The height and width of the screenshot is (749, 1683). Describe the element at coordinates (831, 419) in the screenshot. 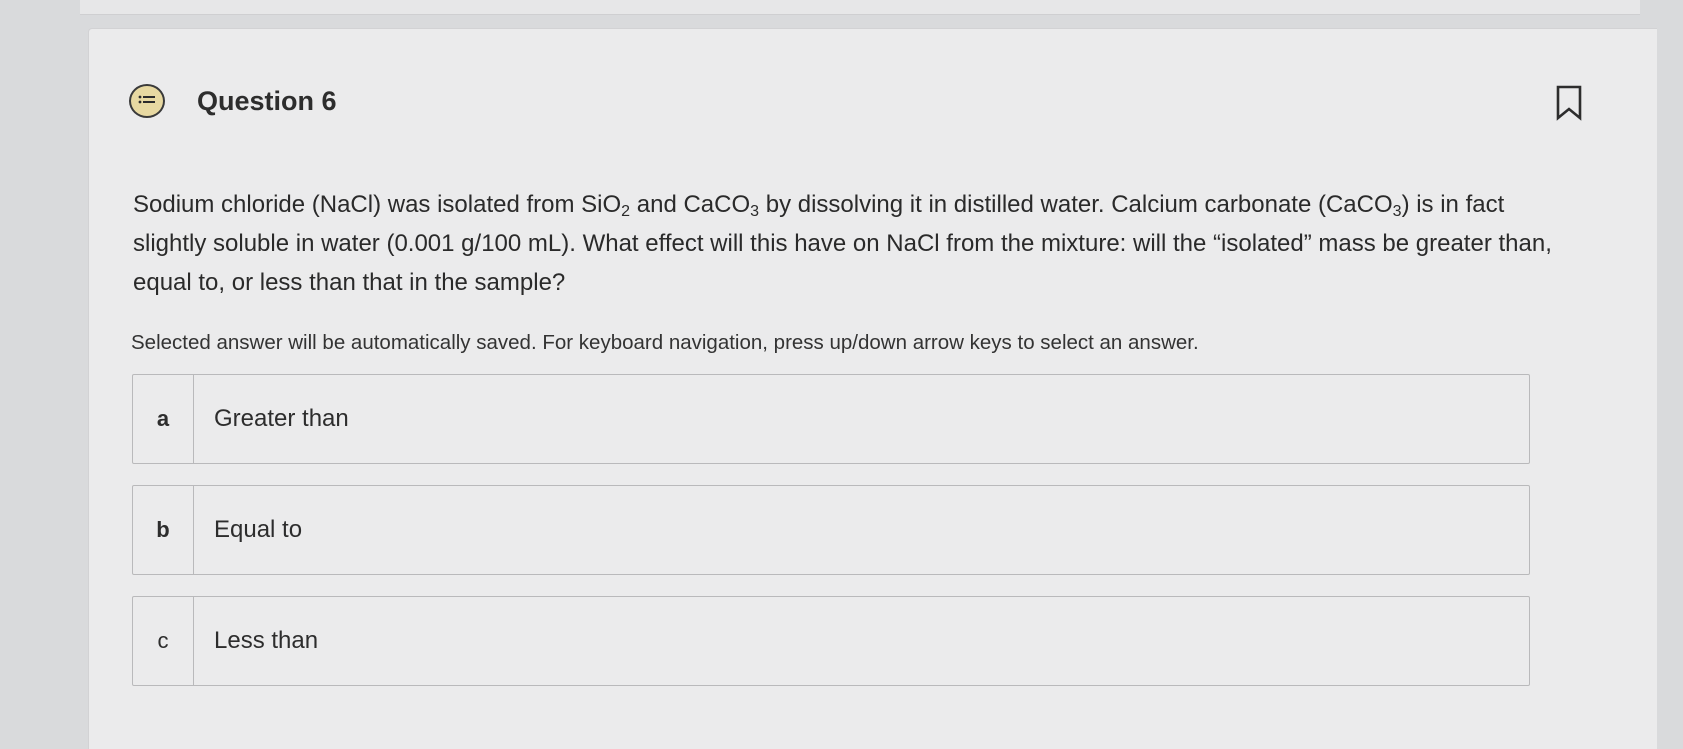

I see `answer-option-a: a Greater than` at that location.